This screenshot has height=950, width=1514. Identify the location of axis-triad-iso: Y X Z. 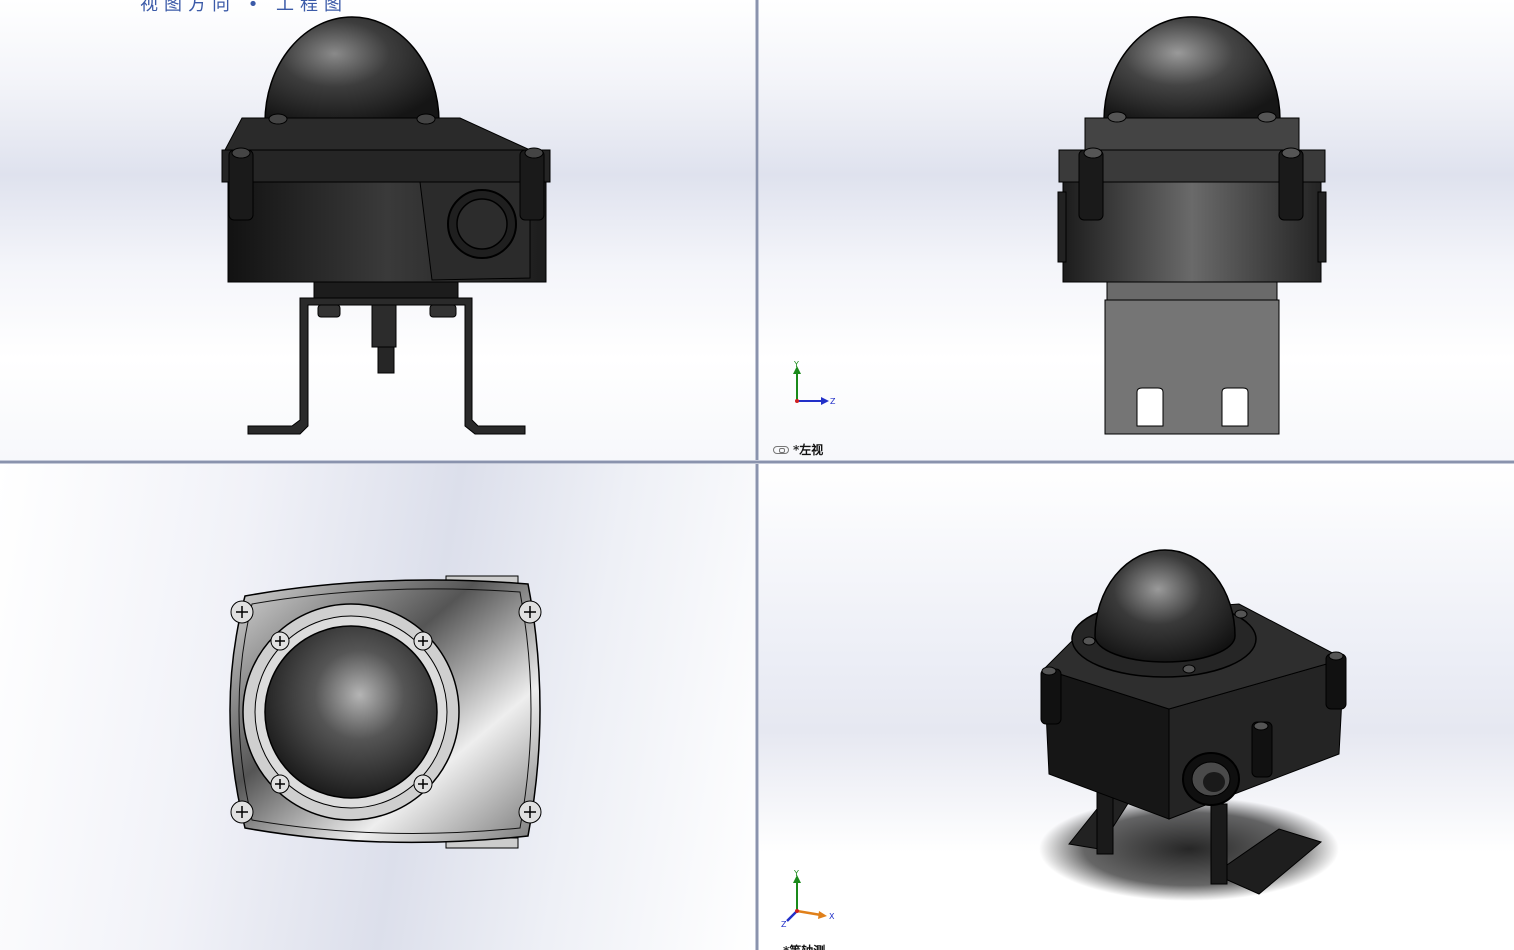
(808, 899).